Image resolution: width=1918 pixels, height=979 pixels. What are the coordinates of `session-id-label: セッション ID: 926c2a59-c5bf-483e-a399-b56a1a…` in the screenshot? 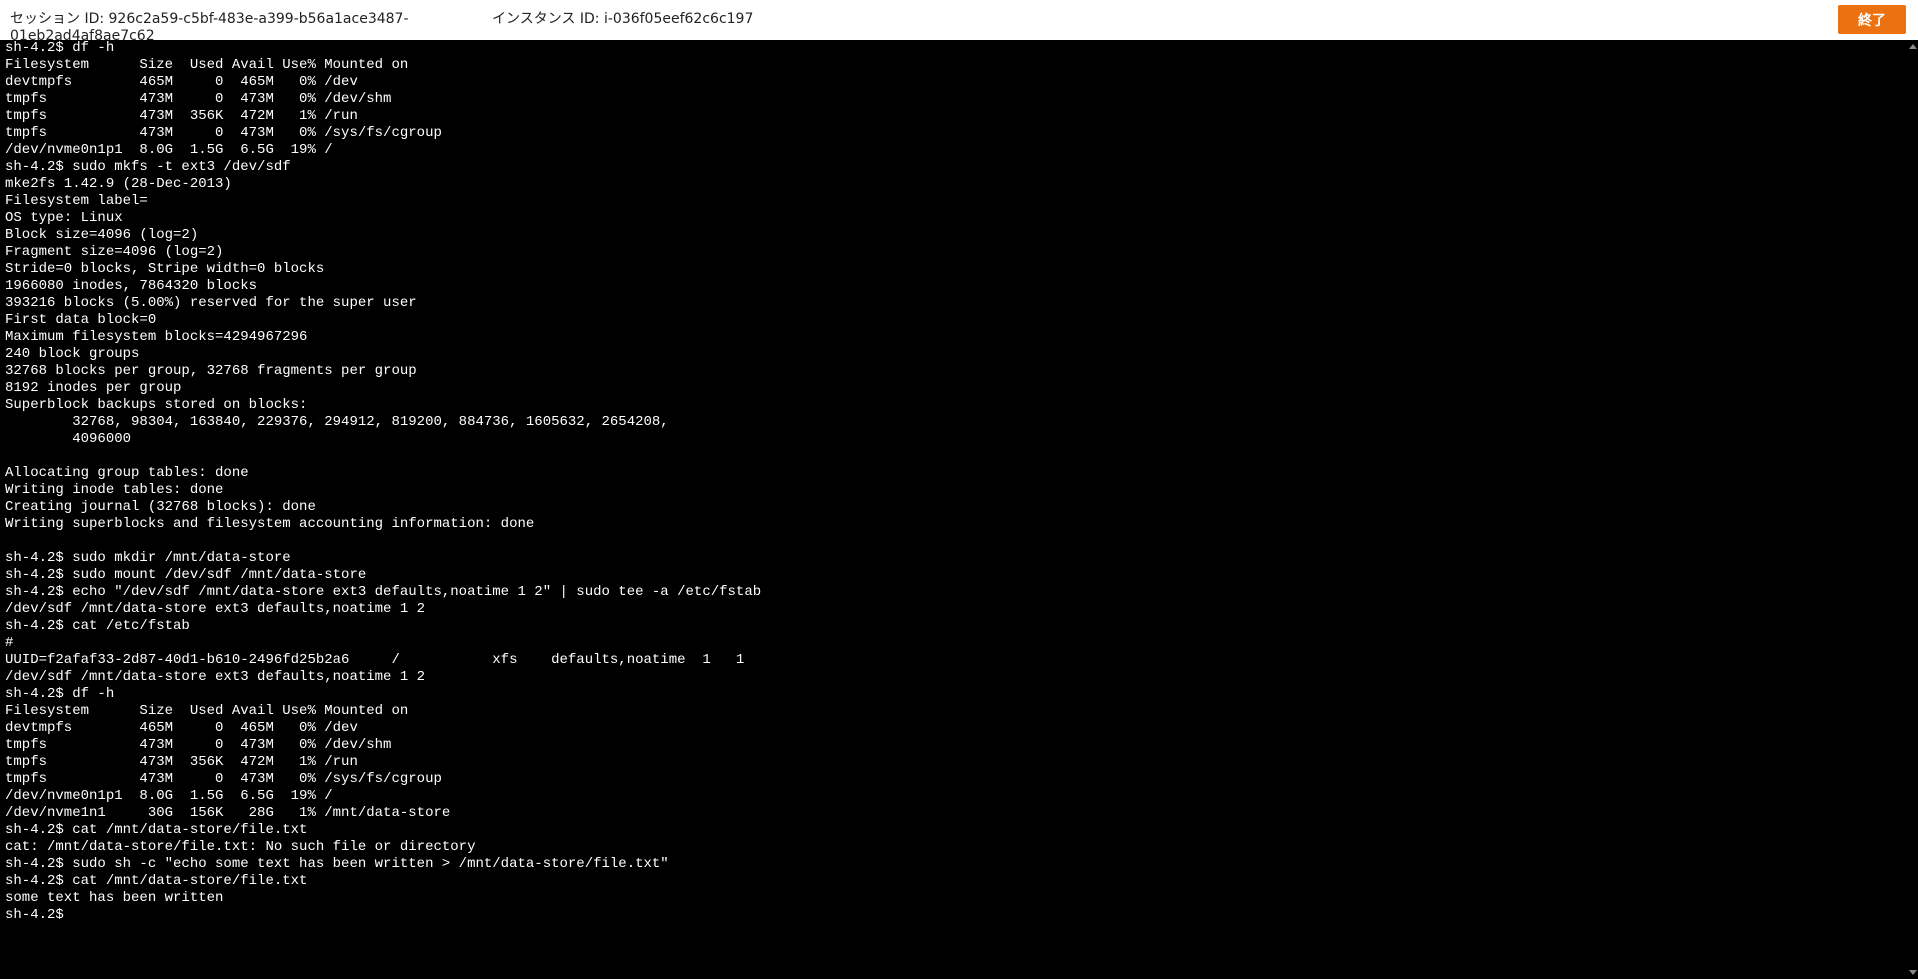 It's located at (209, 25).